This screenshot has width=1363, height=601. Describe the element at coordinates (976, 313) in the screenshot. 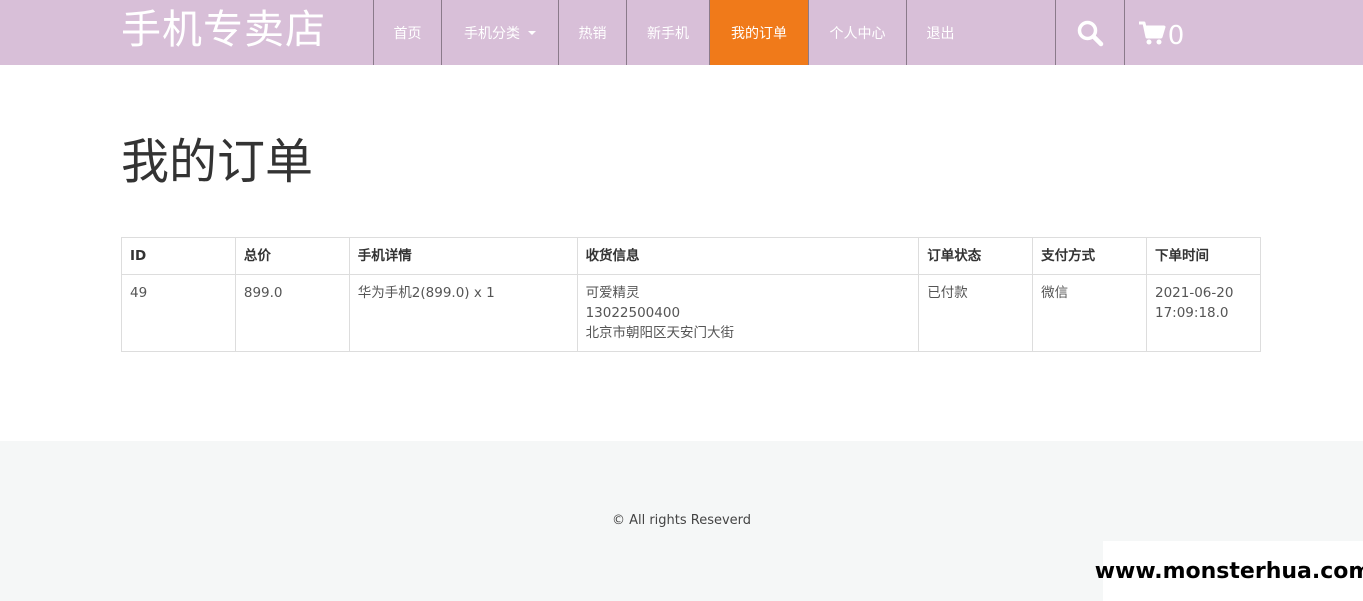

I see `order-status: 已付款` at that location.